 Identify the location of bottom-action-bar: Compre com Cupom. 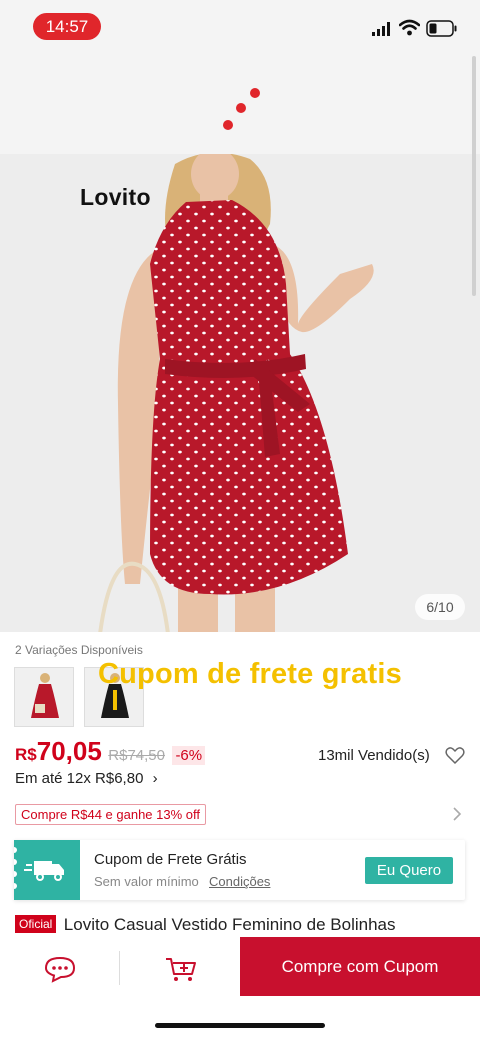
(240, 987).